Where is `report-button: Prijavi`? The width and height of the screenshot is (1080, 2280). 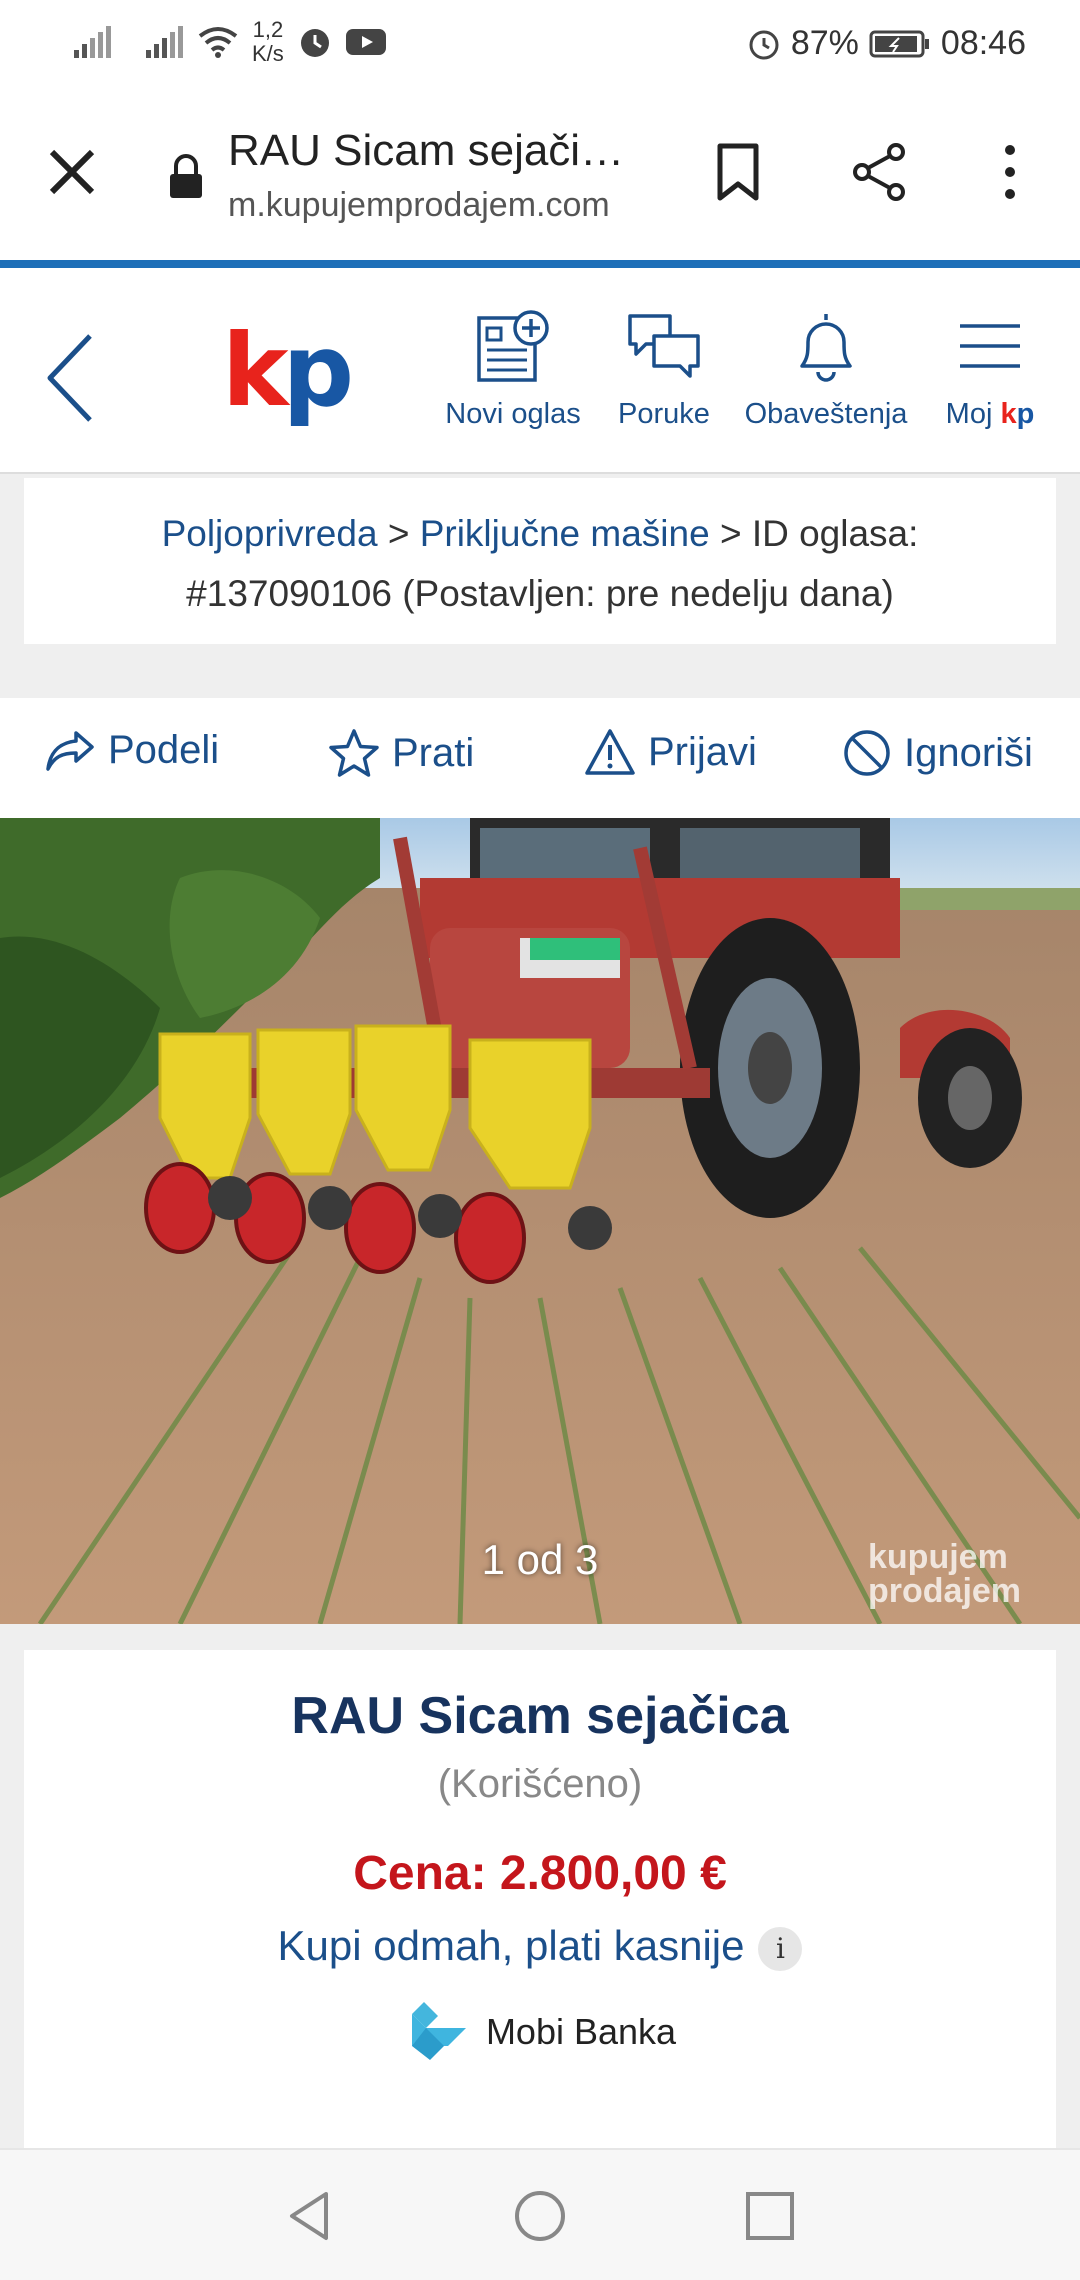 report-button: Prijavi is located at coordinates (670, 752).